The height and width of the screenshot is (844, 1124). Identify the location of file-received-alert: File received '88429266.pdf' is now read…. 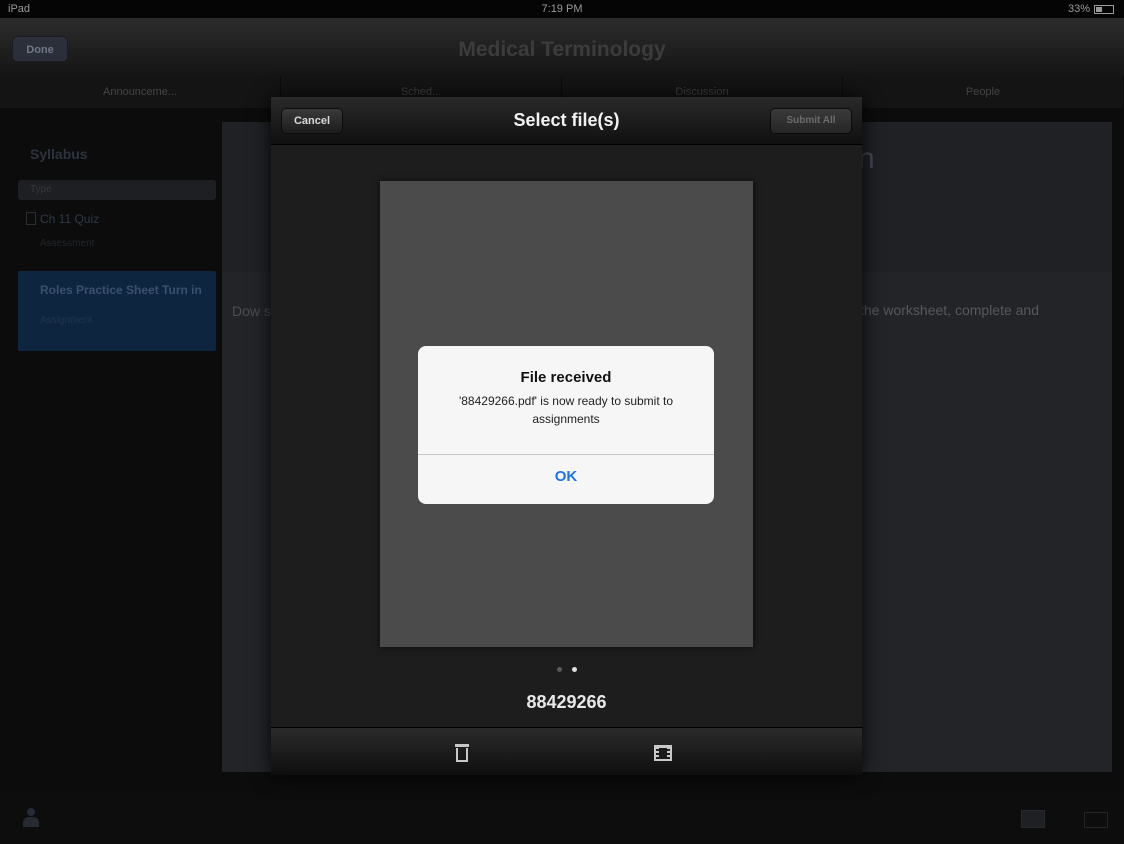
(566, 425).